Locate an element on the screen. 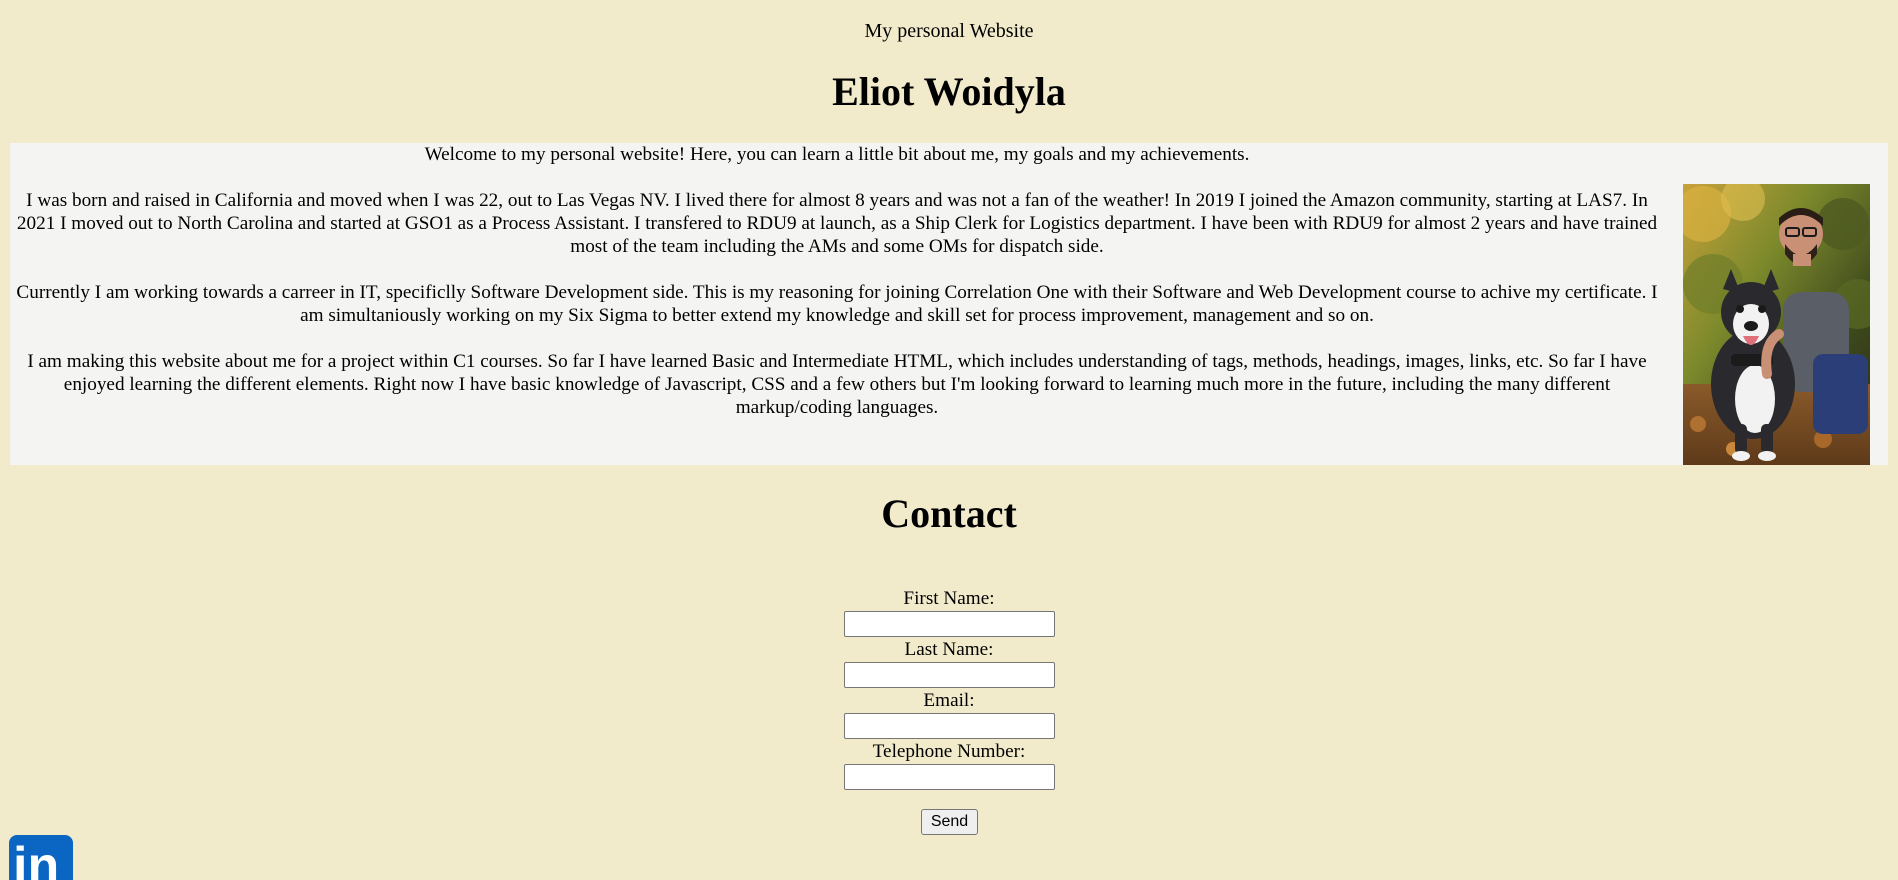 This screenshot has height=880, width=1898. profile-photo-illustration is located at coordinates (1776, 324).